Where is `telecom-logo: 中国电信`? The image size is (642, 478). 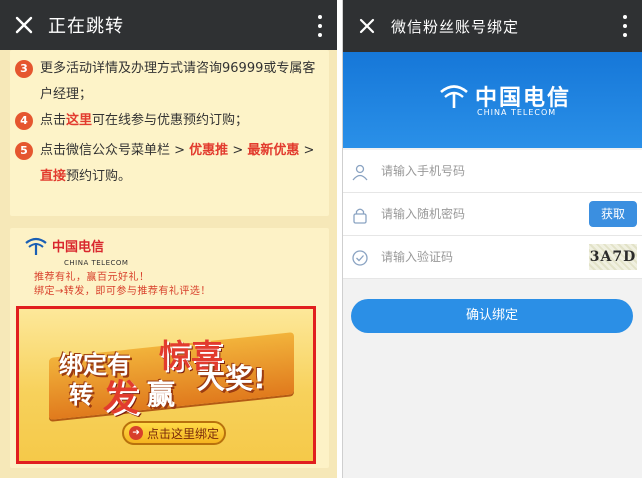 telecom-logo: 中国电信 is located at coordinates (64, 245).